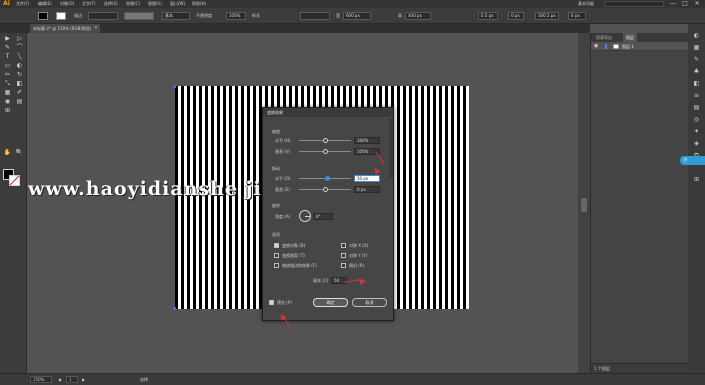 The height and width of the screenshot is (385, 705). I want to click on prev-artboard-icon: ◀, so click(59, 379).